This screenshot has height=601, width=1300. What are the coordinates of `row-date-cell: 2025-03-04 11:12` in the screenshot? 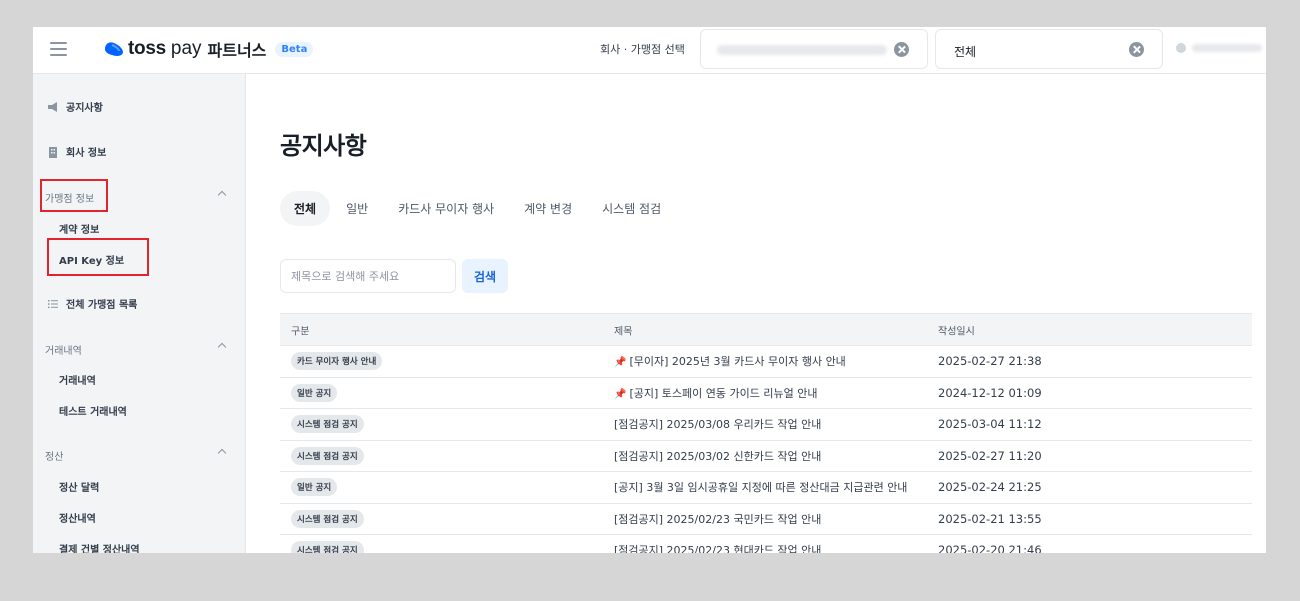 It's located at (990, 424).